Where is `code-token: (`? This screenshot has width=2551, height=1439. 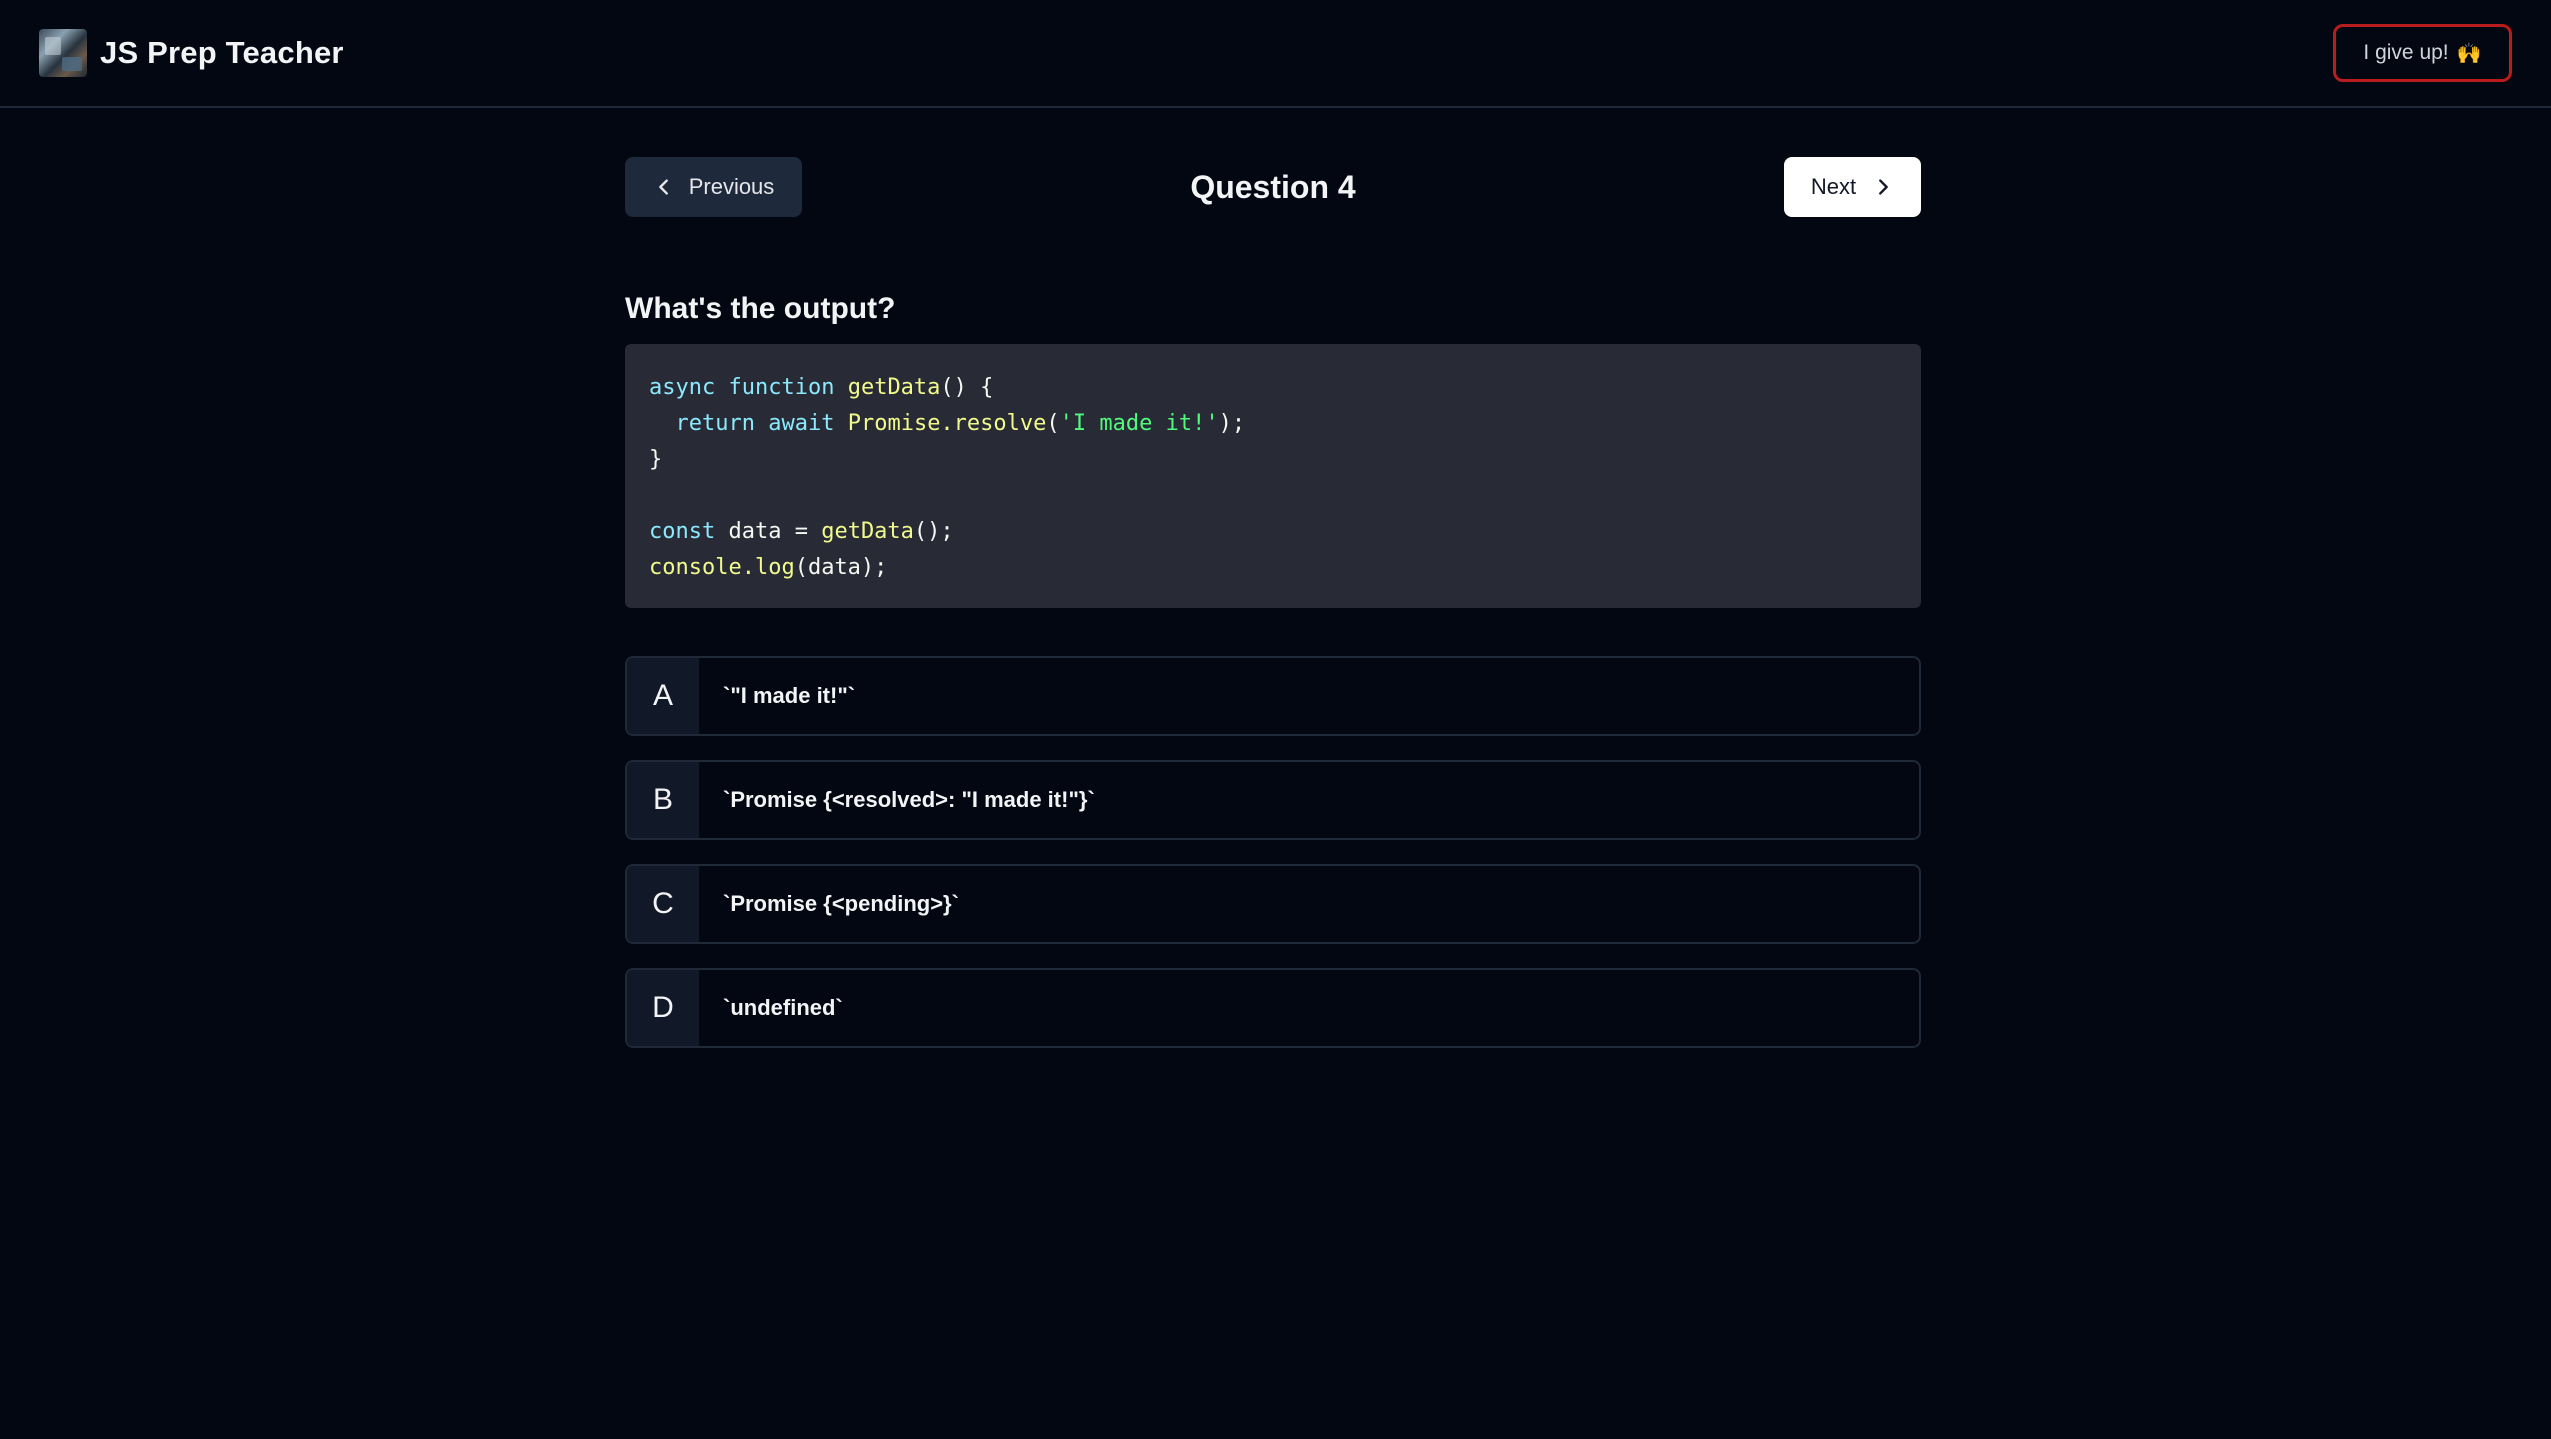
code-token: ( is located at coordinates (1053, 423).